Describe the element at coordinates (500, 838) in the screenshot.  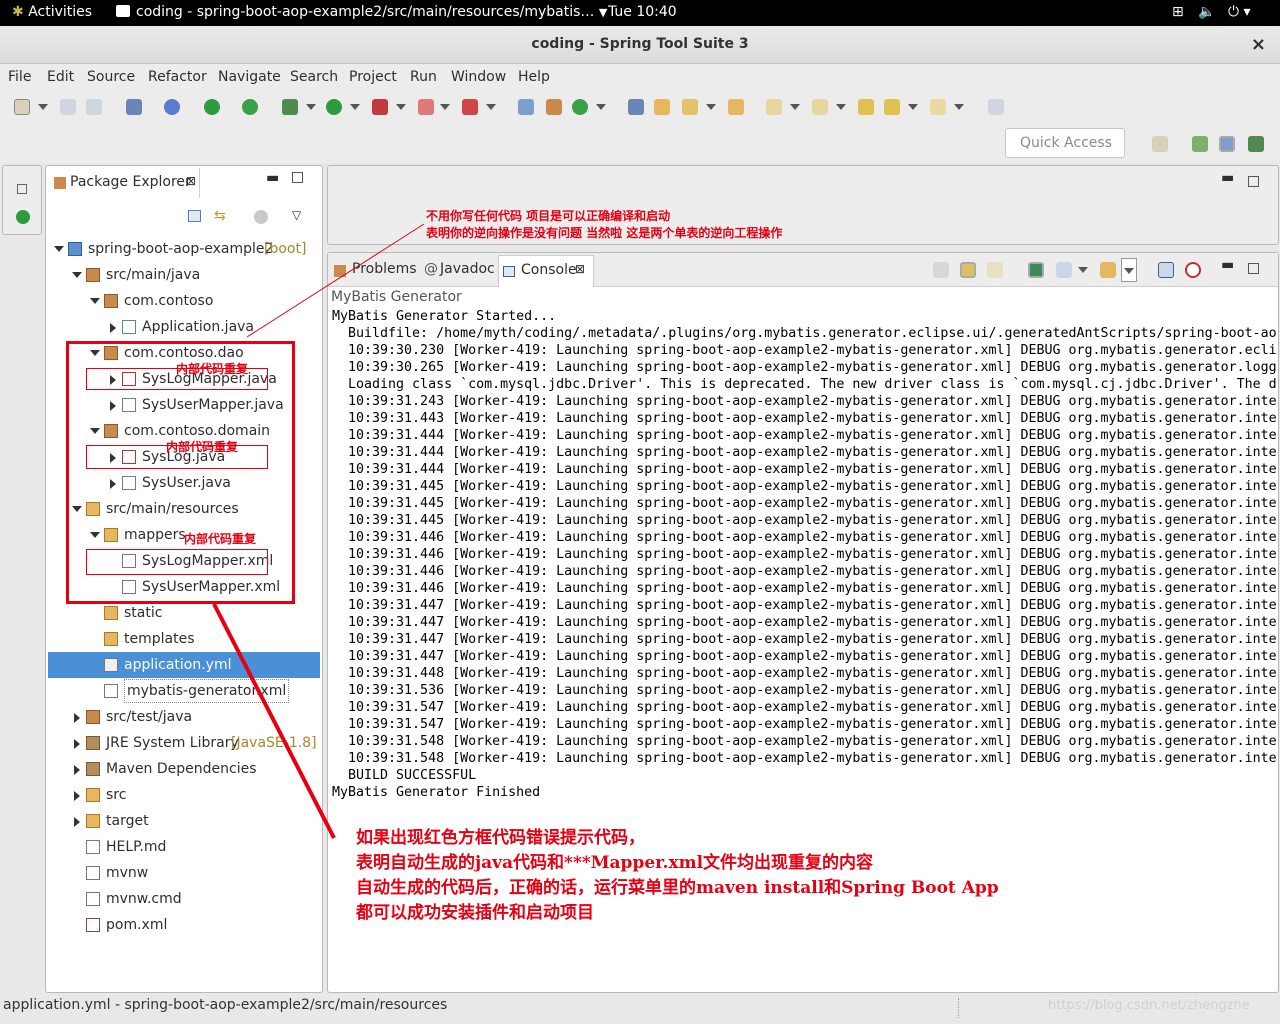
I see `annotation-bottom-line-1: 如果出现红色方框代码错误提示代码，` at that location.